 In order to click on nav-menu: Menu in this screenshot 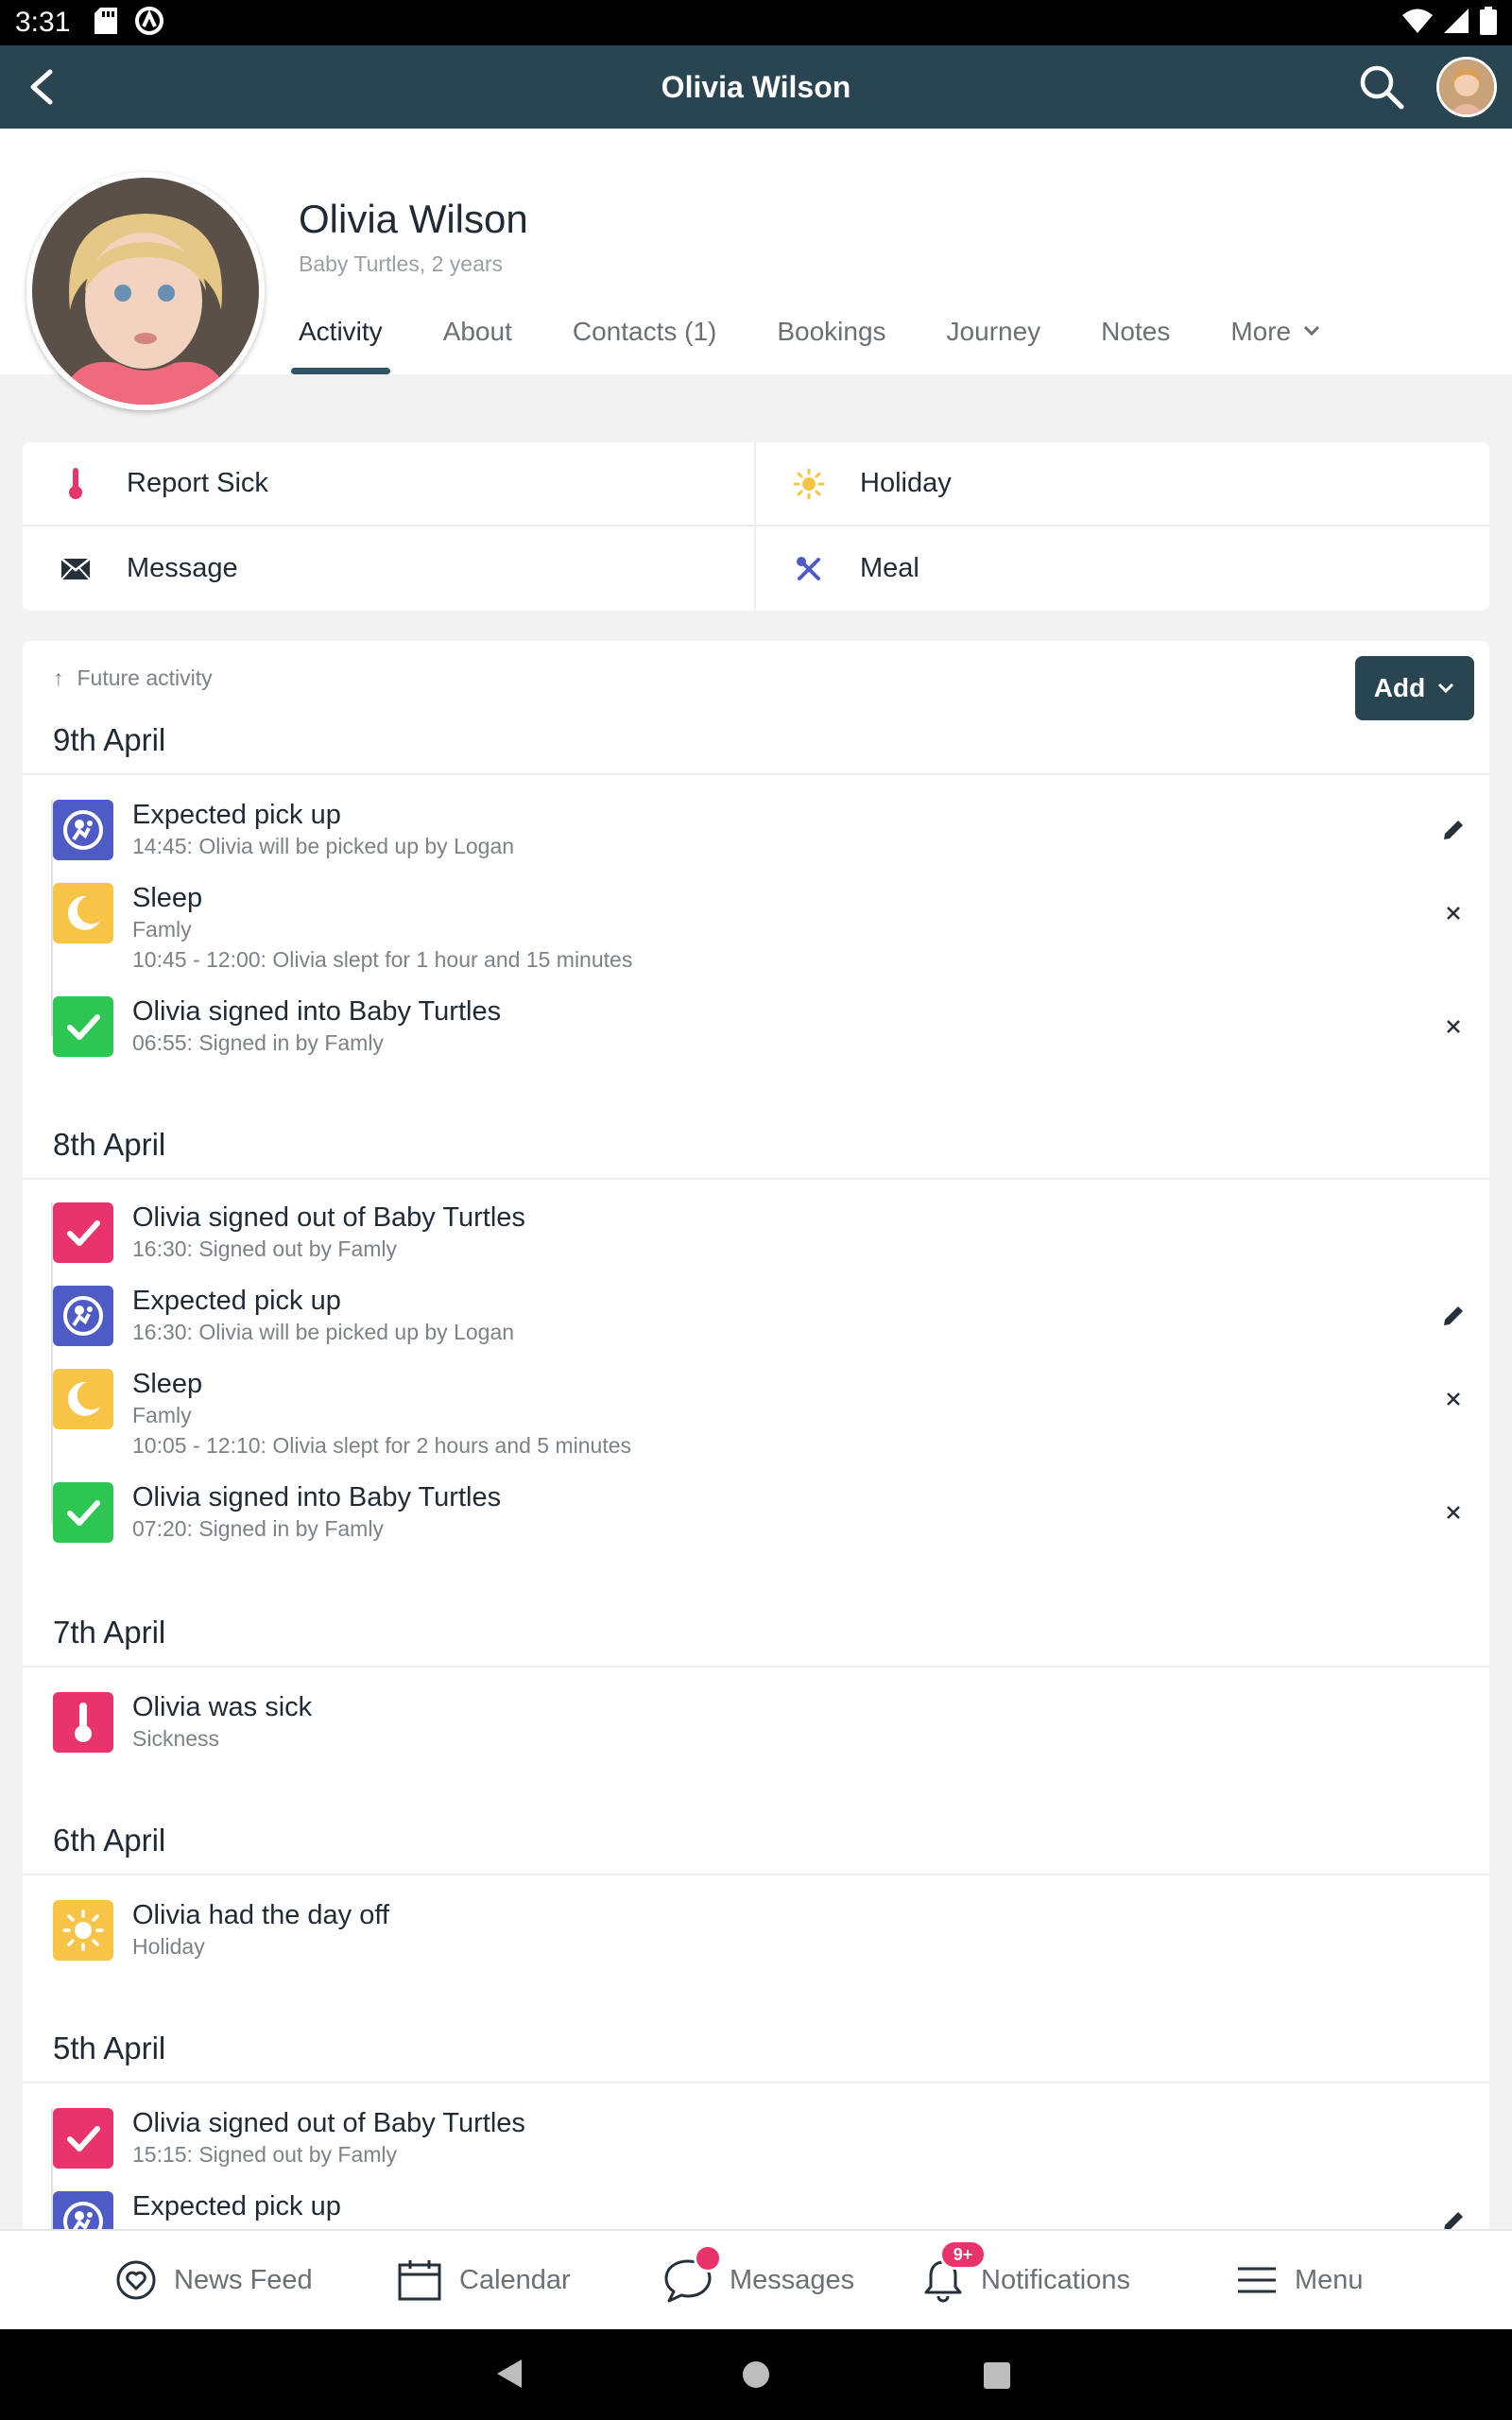, I will do `click(1300, 2280)`.